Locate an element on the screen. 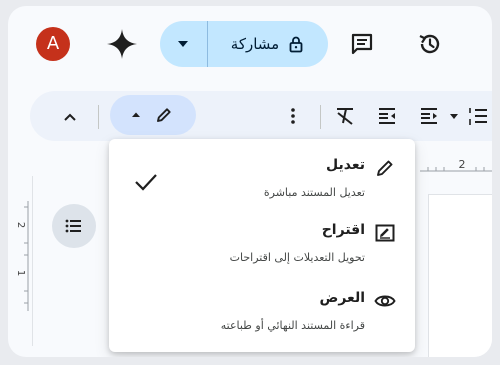  eye-icon is located at coordinates (385, 301).